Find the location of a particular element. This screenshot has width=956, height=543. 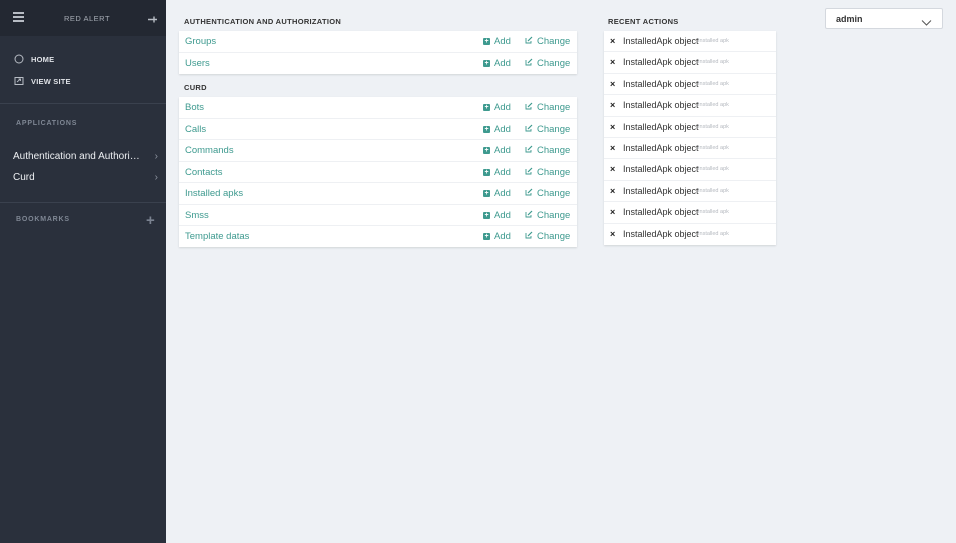

sidebar-app-curd: Curd › is located at coordinates (85, 177).